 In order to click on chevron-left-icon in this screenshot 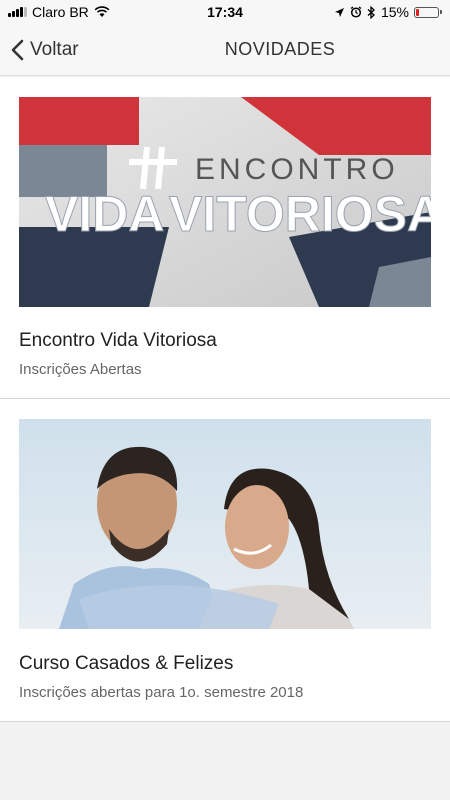, I will do `click(17, 49)`.